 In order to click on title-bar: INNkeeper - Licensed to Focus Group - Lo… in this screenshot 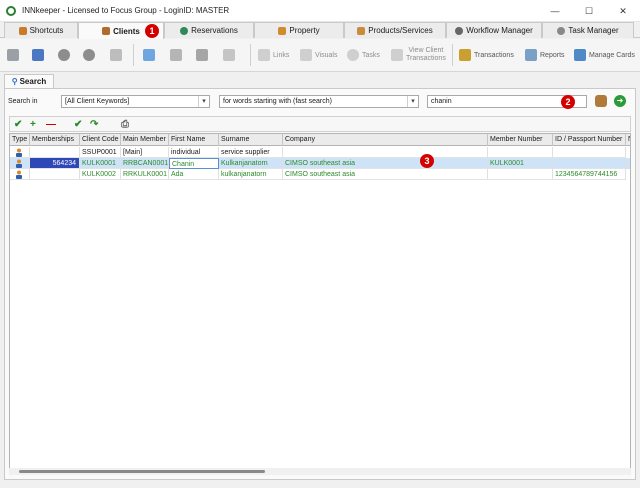, I will do `click(320, 11)`.